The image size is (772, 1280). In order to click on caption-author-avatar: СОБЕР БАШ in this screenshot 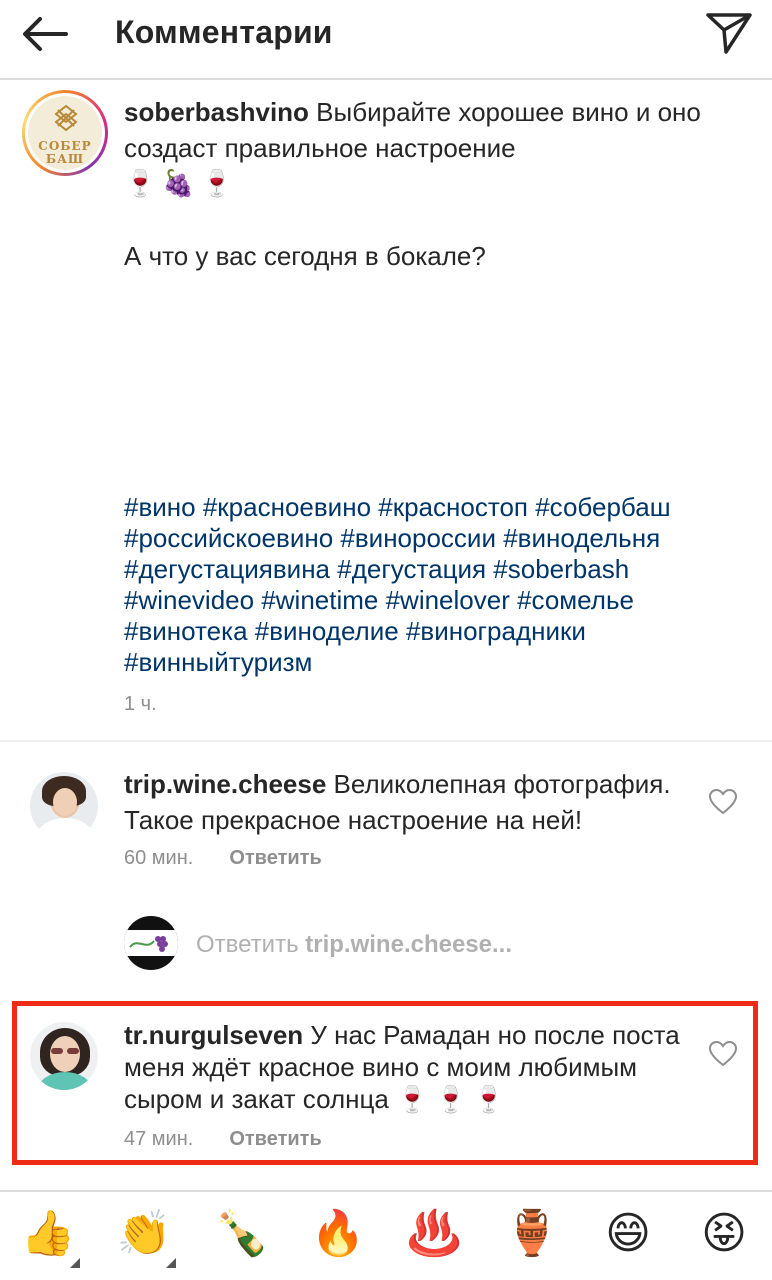, I will do `click(65, 133)`.